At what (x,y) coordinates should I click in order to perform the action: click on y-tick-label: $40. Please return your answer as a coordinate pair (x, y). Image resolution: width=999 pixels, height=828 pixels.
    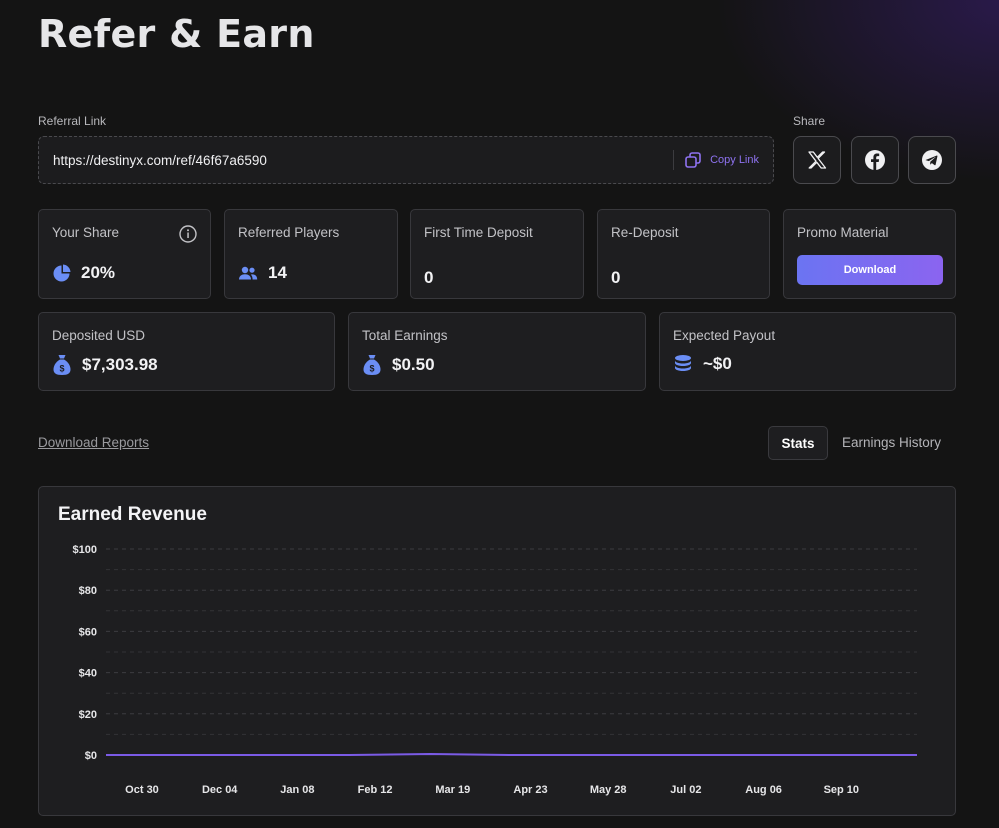
    Looking at the image, I should click on (88, 674).